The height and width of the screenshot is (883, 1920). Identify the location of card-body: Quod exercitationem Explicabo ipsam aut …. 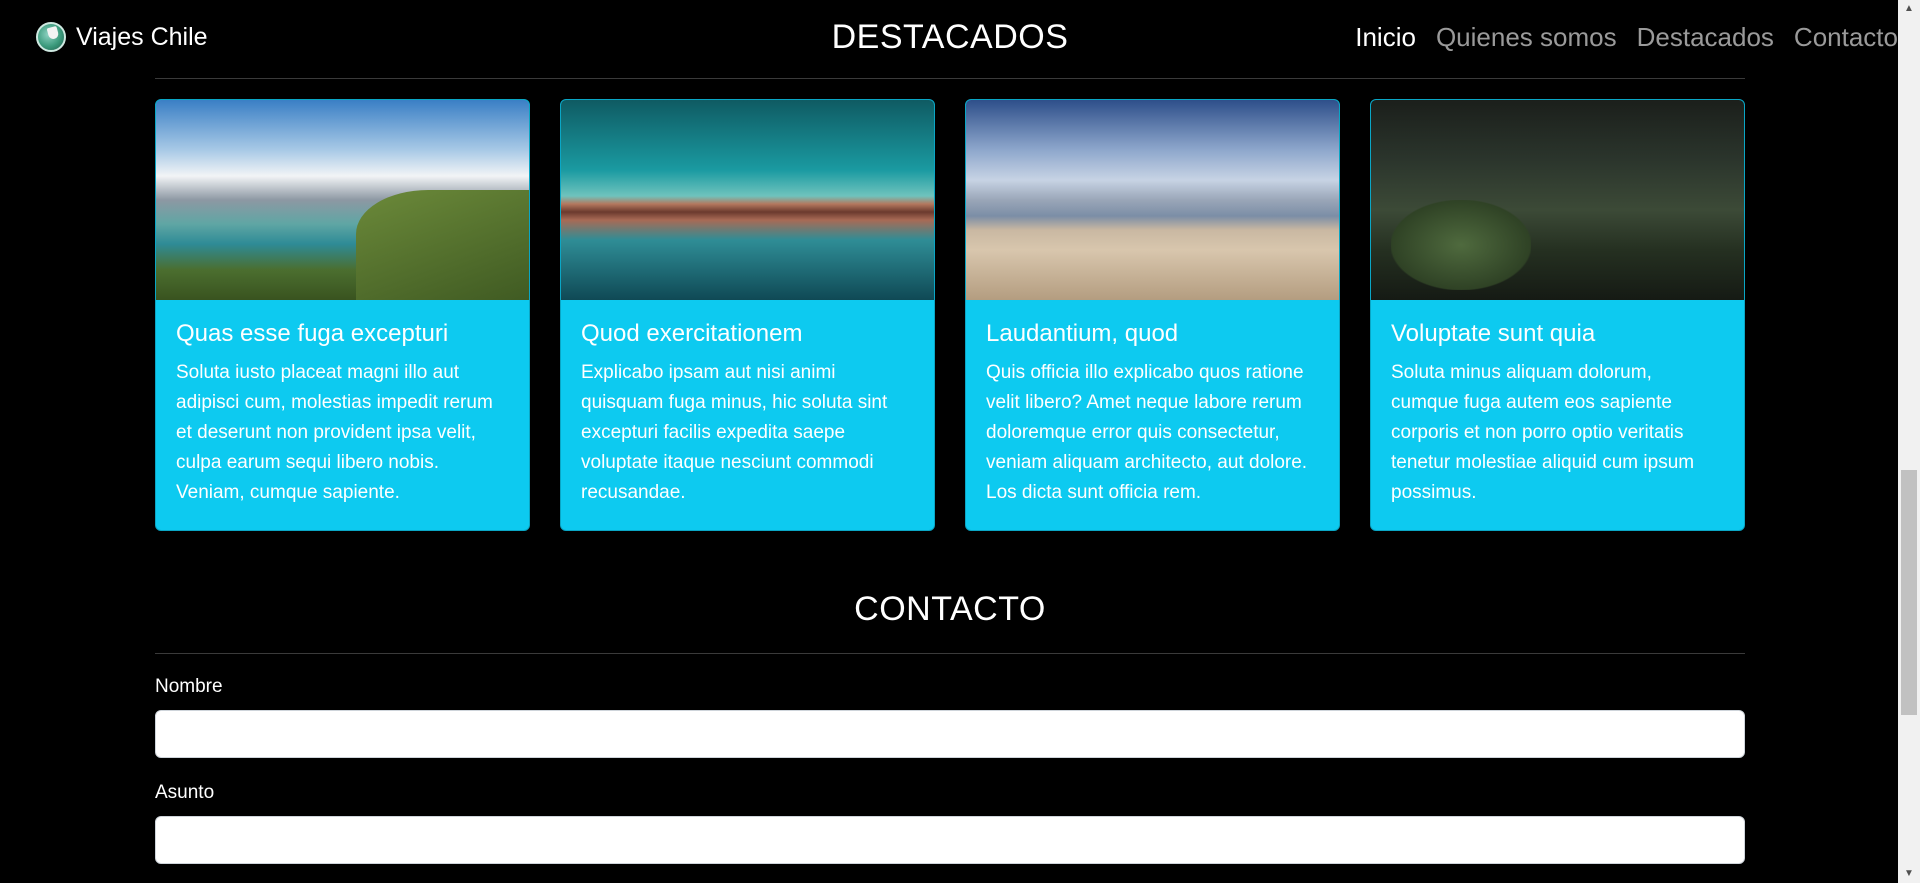
(747, 414).